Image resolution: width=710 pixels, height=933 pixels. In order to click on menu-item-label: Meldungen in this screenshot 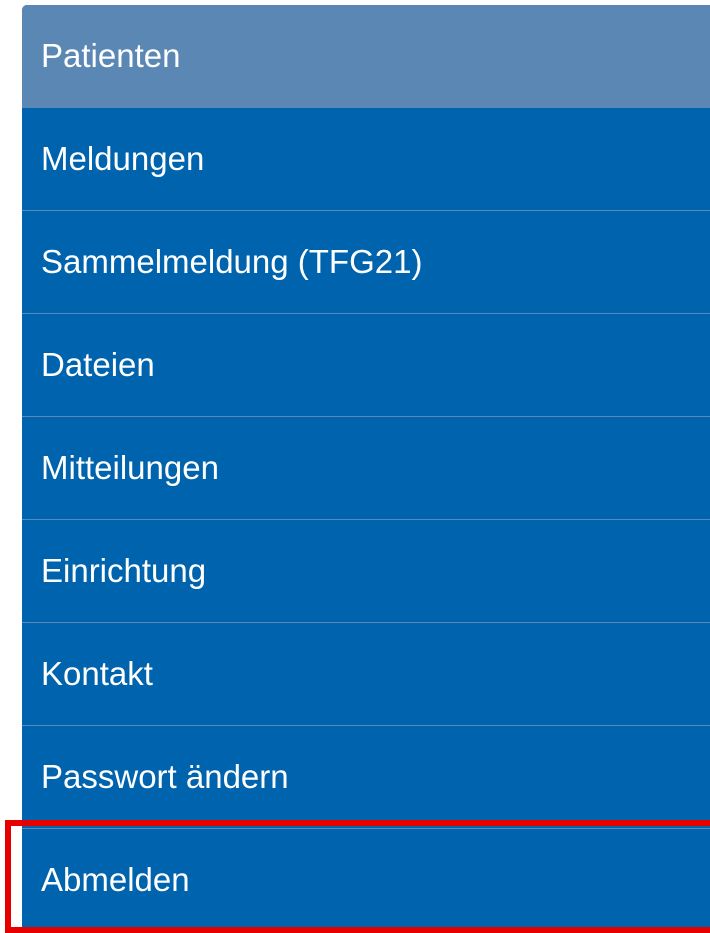, I will do `click(123, 158)`.